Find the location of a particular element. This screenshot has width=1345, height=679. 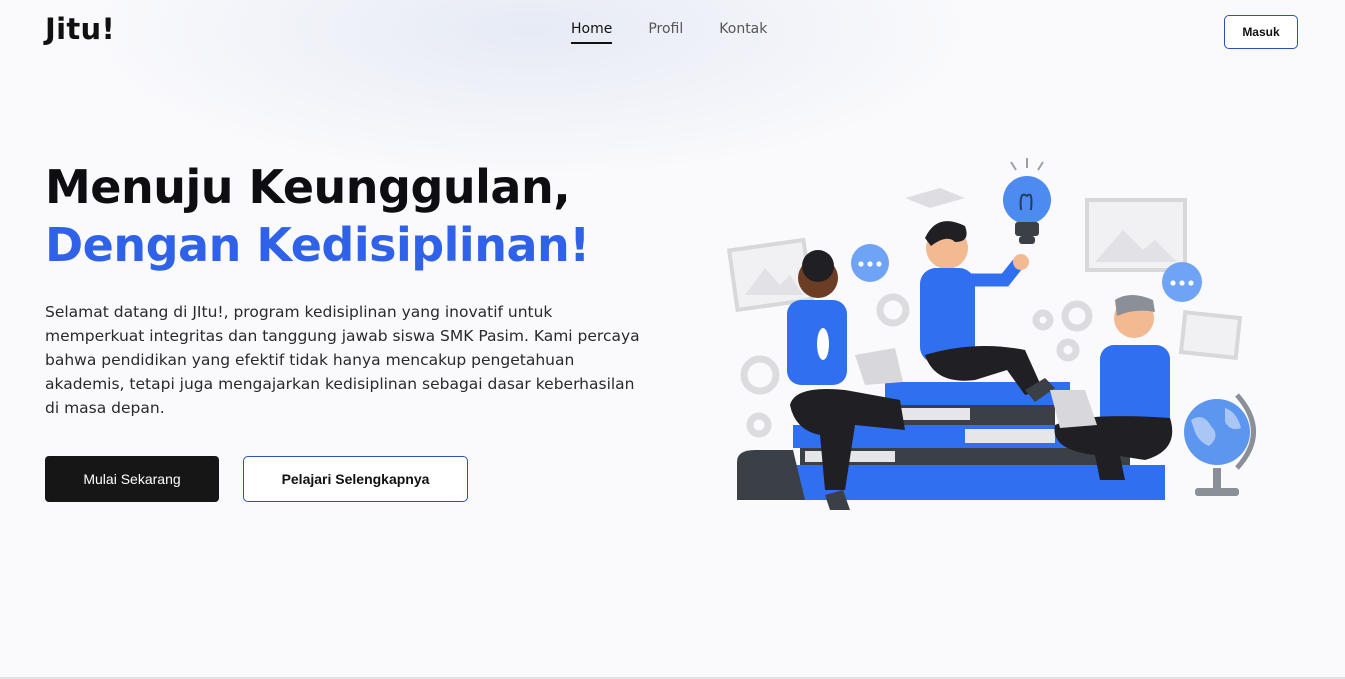

hero-title-line2: Dengan Kedisiplinan! is located at coordinates (317, 245).